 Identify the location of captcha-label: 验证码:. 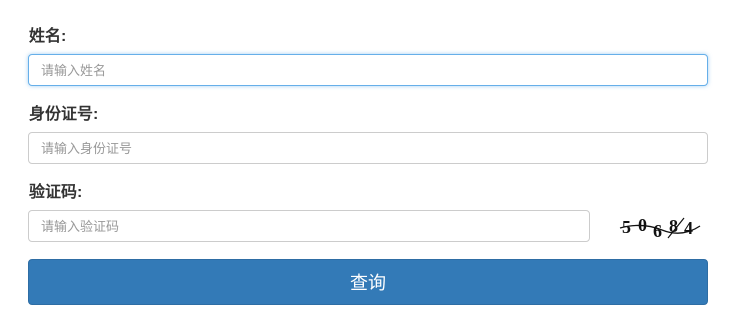
(56, 192).